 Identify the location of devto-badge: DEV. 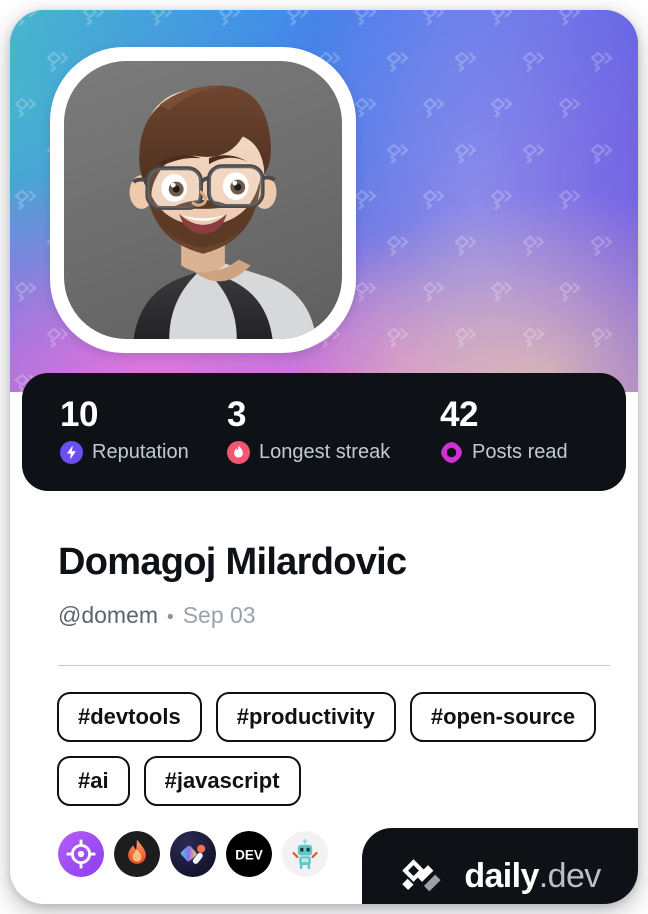
(249, 854).